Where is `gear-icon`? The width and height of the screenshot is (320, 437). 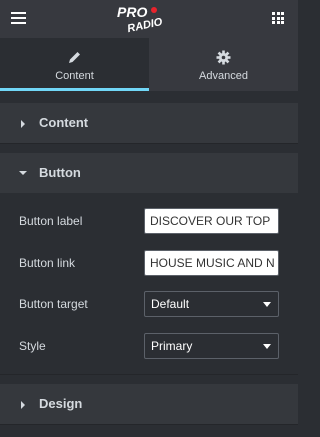 gear-icon is located at coordinates (223, 57).